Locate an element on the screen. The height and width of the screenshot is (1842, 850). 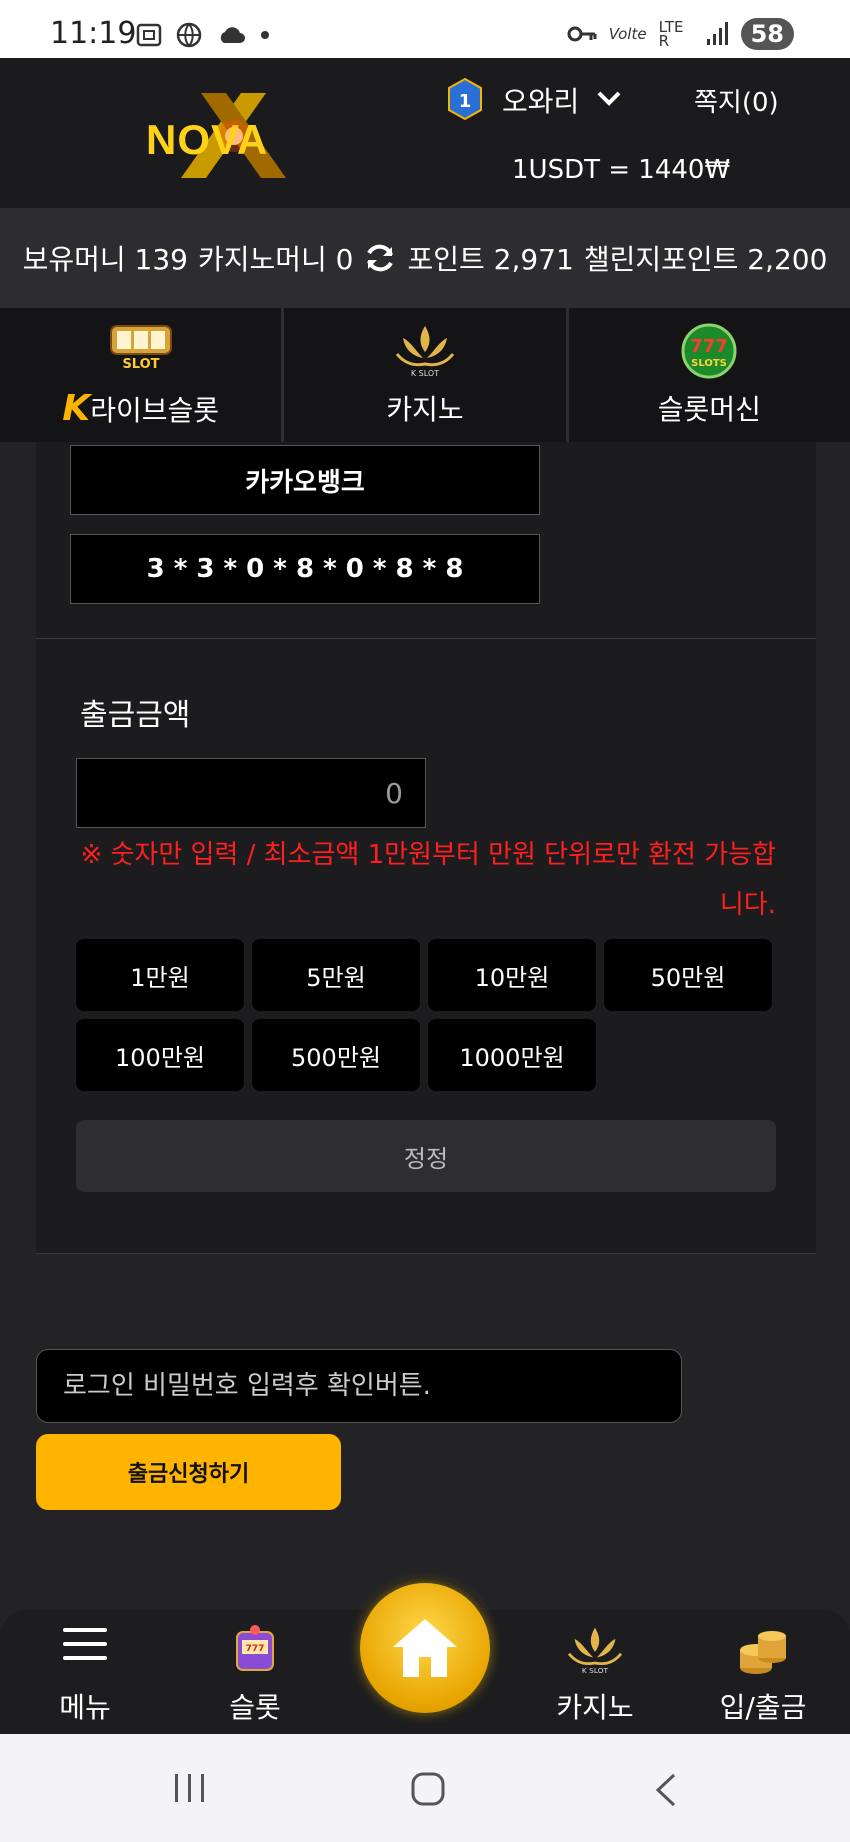
nav-deposit-withdraw: 입/출금 is located at coordinates (763, 1672).